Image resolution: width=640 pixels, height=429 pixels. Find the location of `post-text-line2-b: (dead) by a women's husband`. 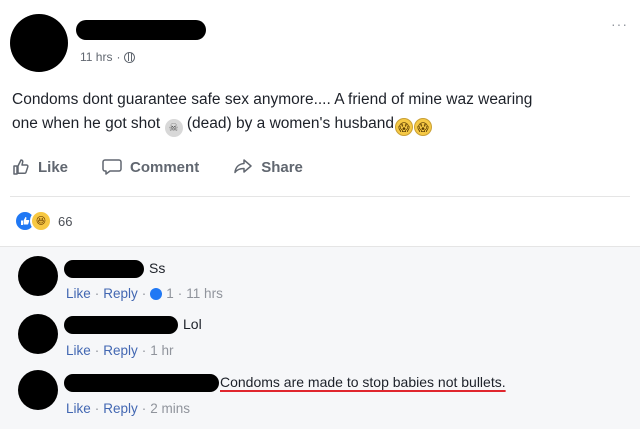

post-text-line2-b: (dead) by a women's husband is located at coordinates (290, 123).